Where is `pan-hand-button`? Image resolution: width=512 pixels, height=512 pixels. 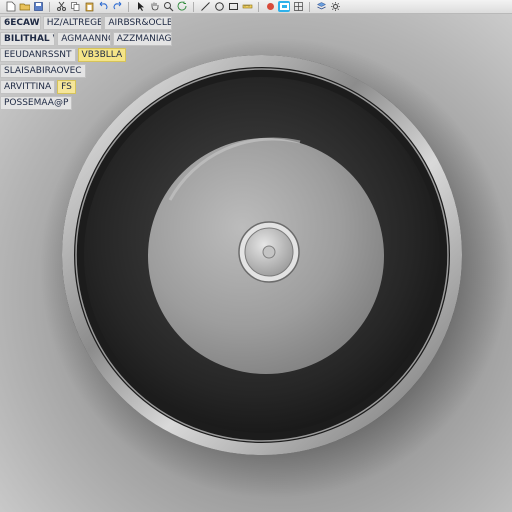
pan-hand-button is located at coordinates (154, 6).